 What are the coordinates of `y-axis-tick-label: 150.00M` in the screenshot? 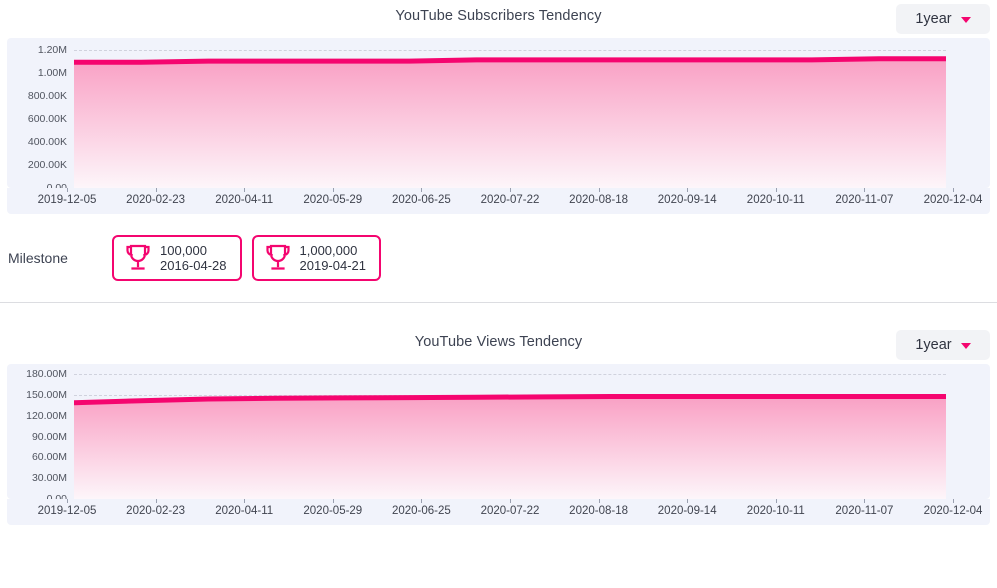 It's located at (46, 395).